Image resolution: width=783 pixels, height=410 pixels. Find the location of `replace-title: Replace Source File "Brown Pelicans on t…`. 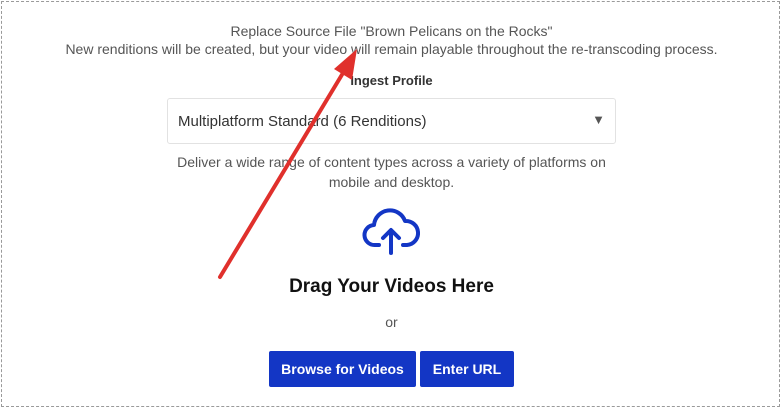

replace-title: Replace Source File "Brown Pelicans on t… is located at coordinates (391, 31).